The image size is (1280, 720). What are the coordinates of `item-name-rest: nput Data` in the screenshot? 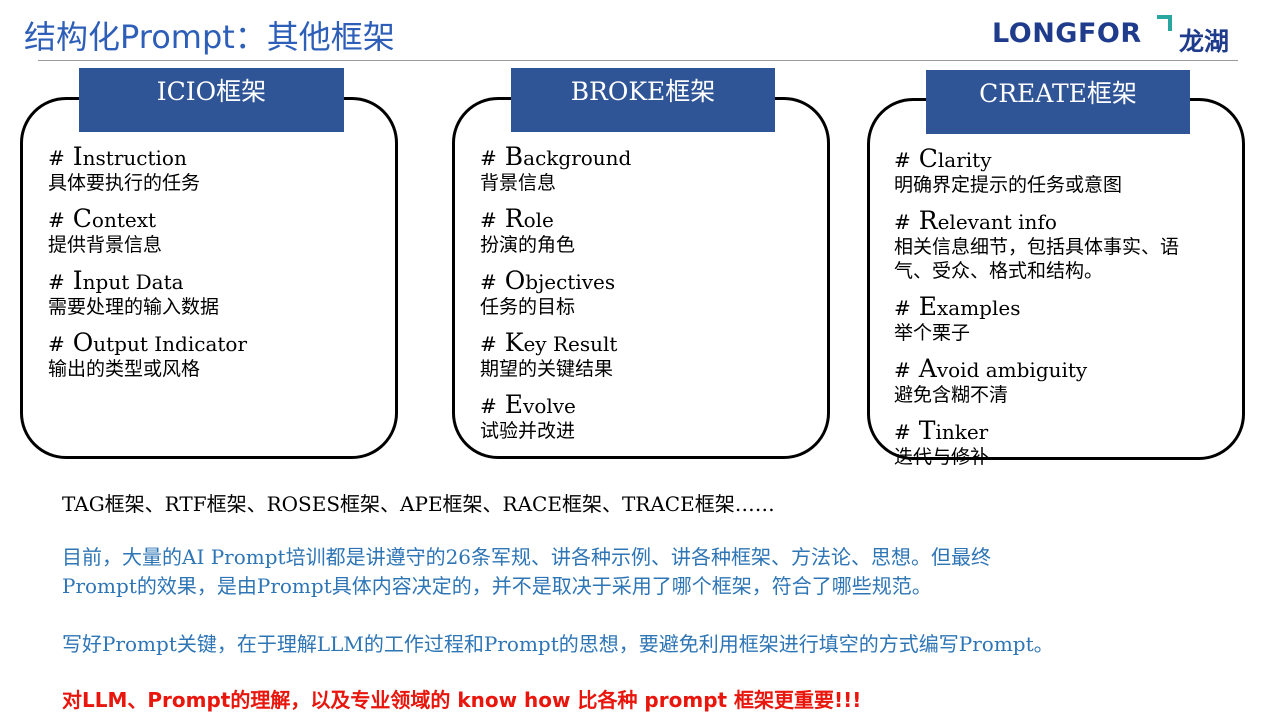 It's located at (133, 282).